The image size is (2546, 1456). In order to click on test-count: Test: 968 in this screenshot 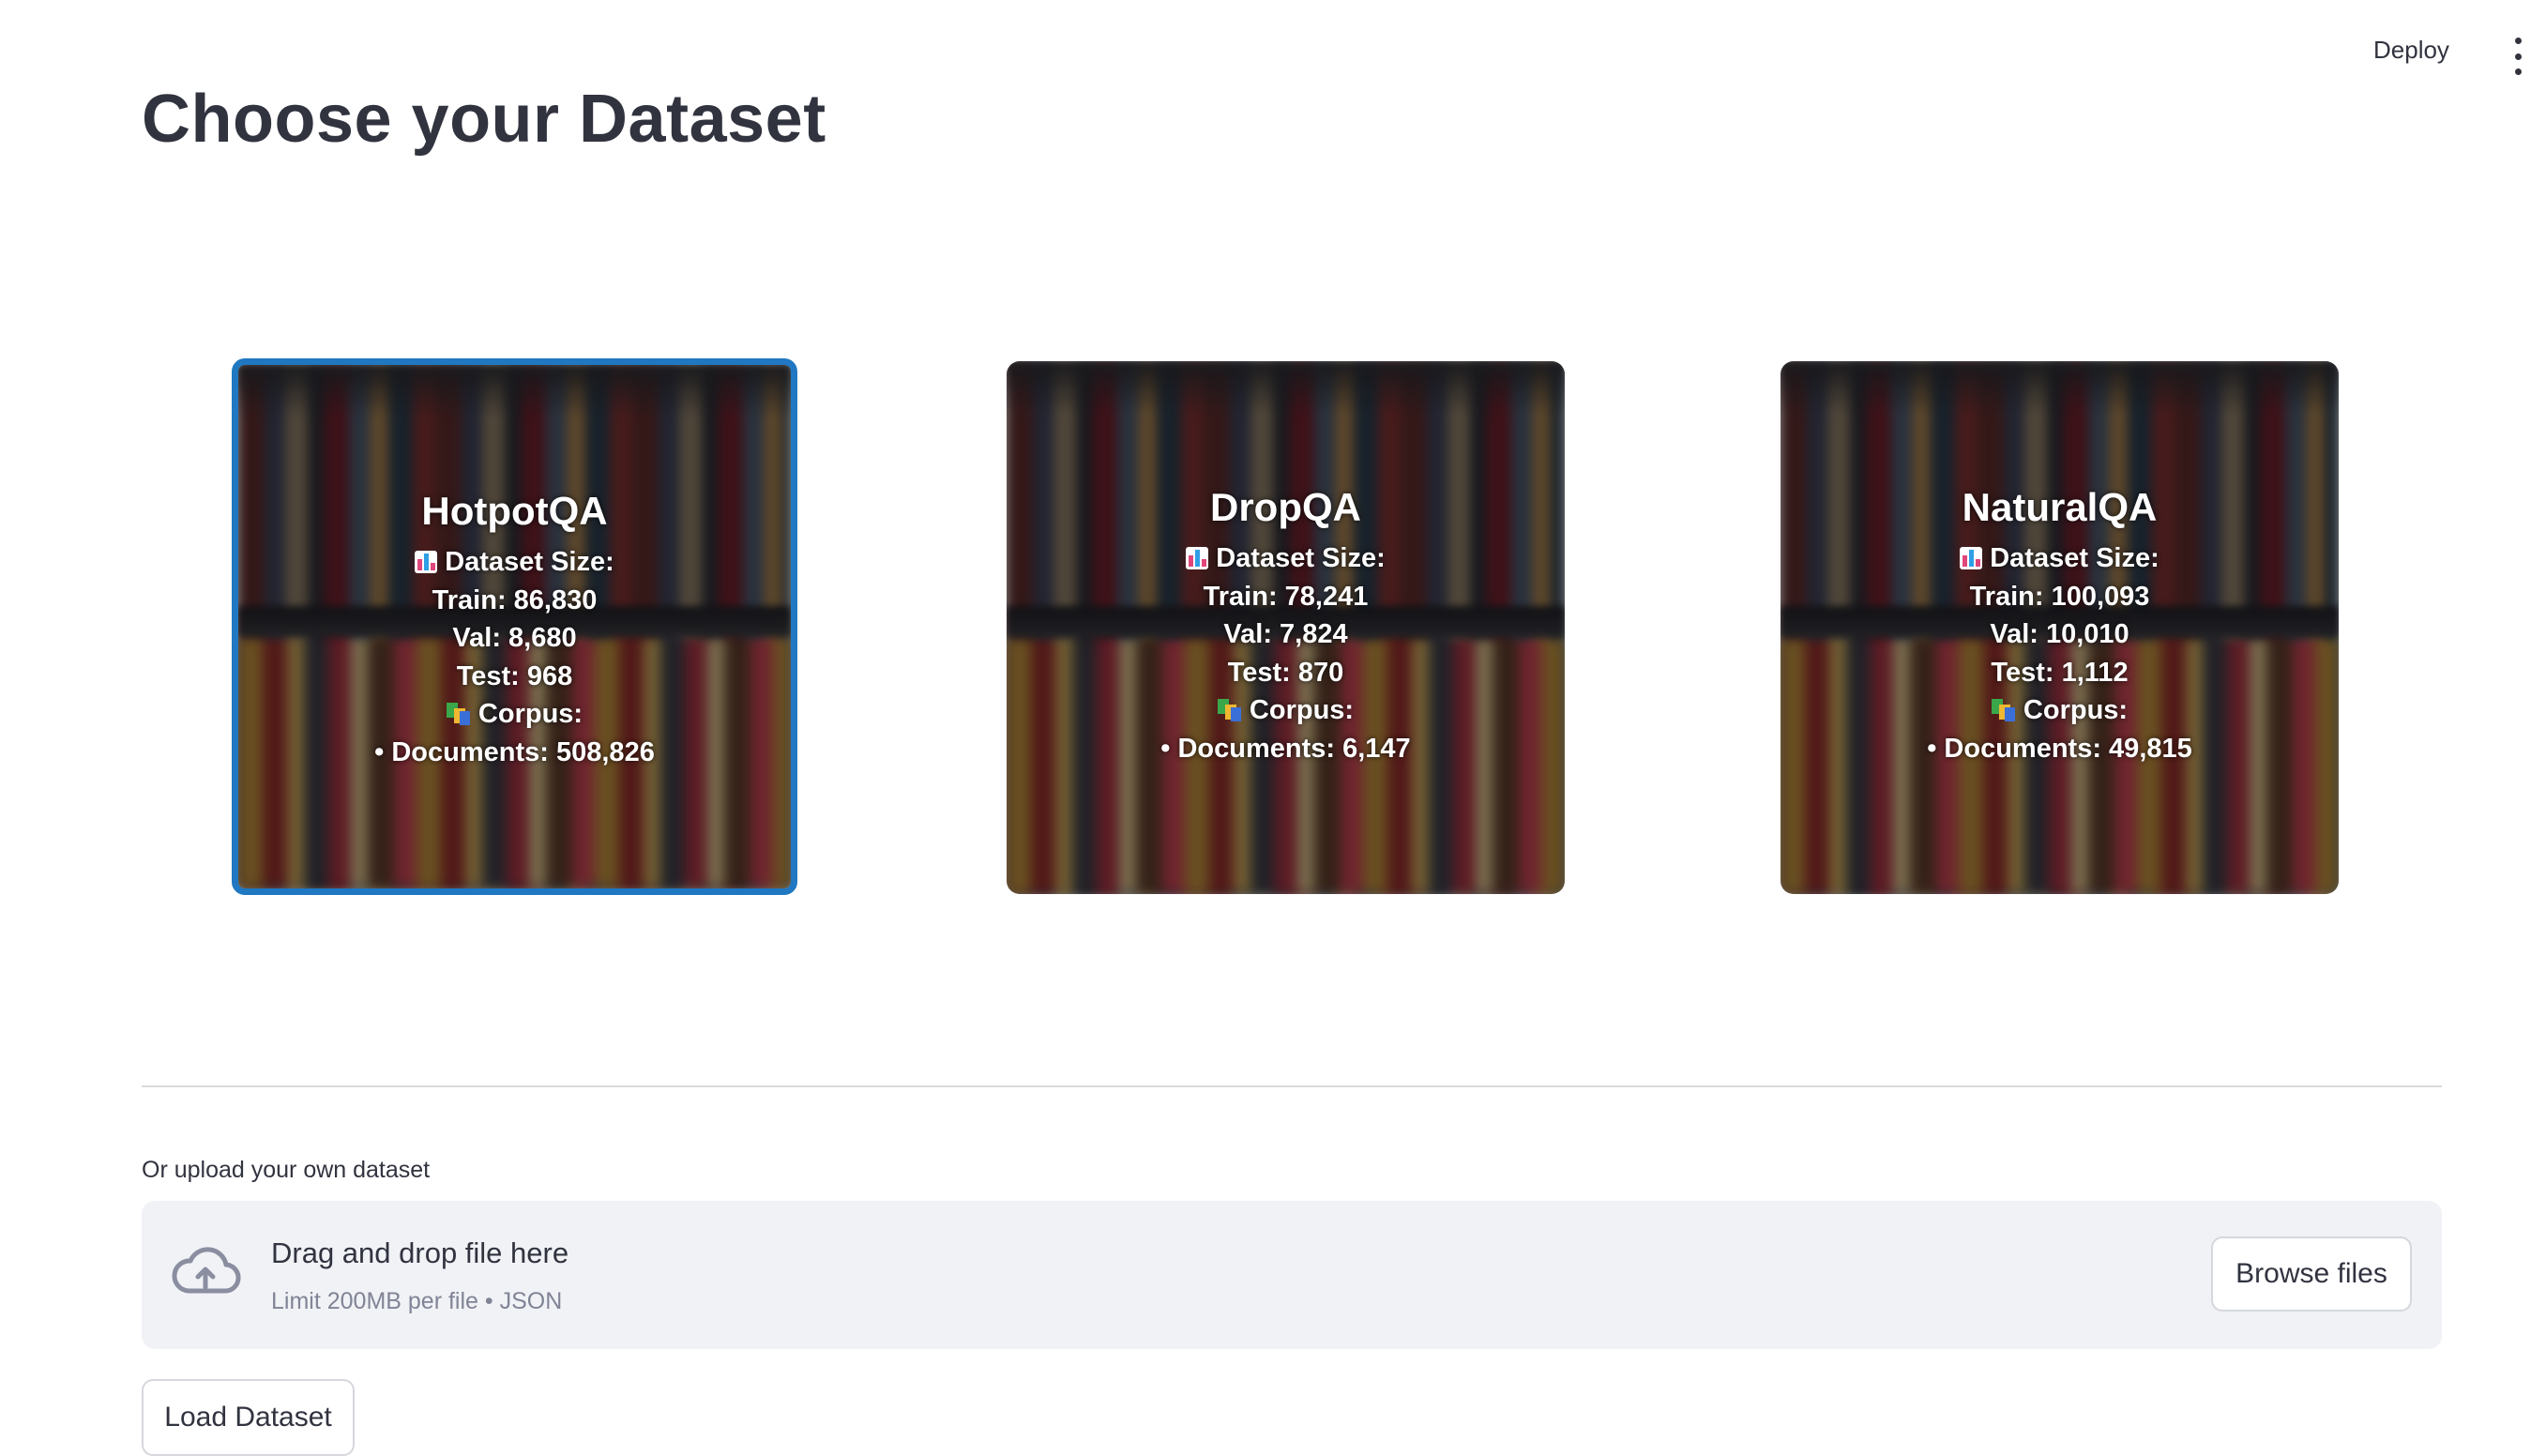, I will do `click(514, 675)`.